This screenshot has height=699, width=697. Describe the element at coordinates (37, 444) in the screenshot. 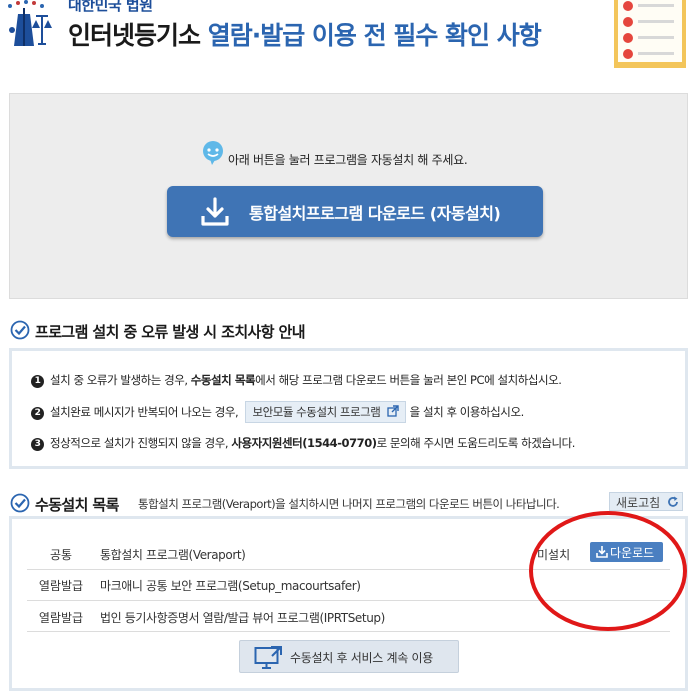

I see `item-number: 3` at that location.